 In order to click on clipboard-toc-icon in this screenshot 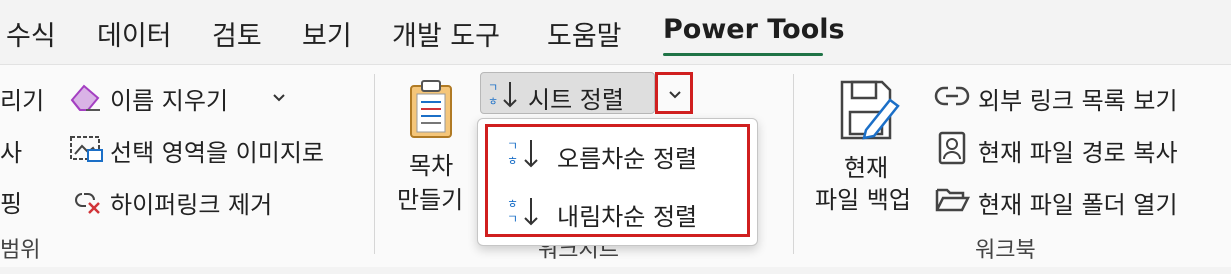, I will do `click(431, 109)`.